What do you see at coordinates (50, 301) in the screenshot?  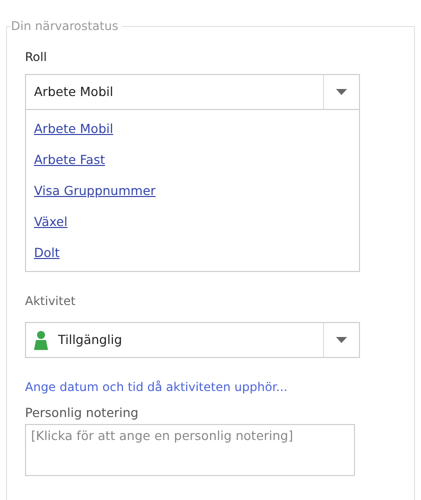 I see `field-label: Aktivitet` at bounding box center [50, 301].